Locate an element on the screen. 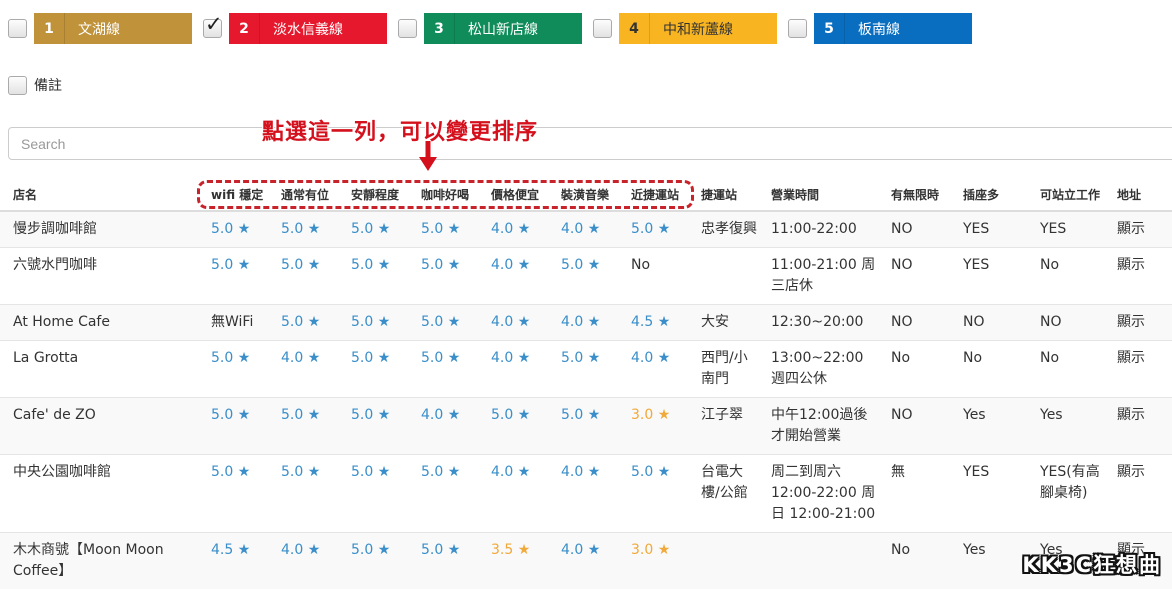  cell-hours: 13:00~22:00 週四公休 is located at coordinates (818, 369).